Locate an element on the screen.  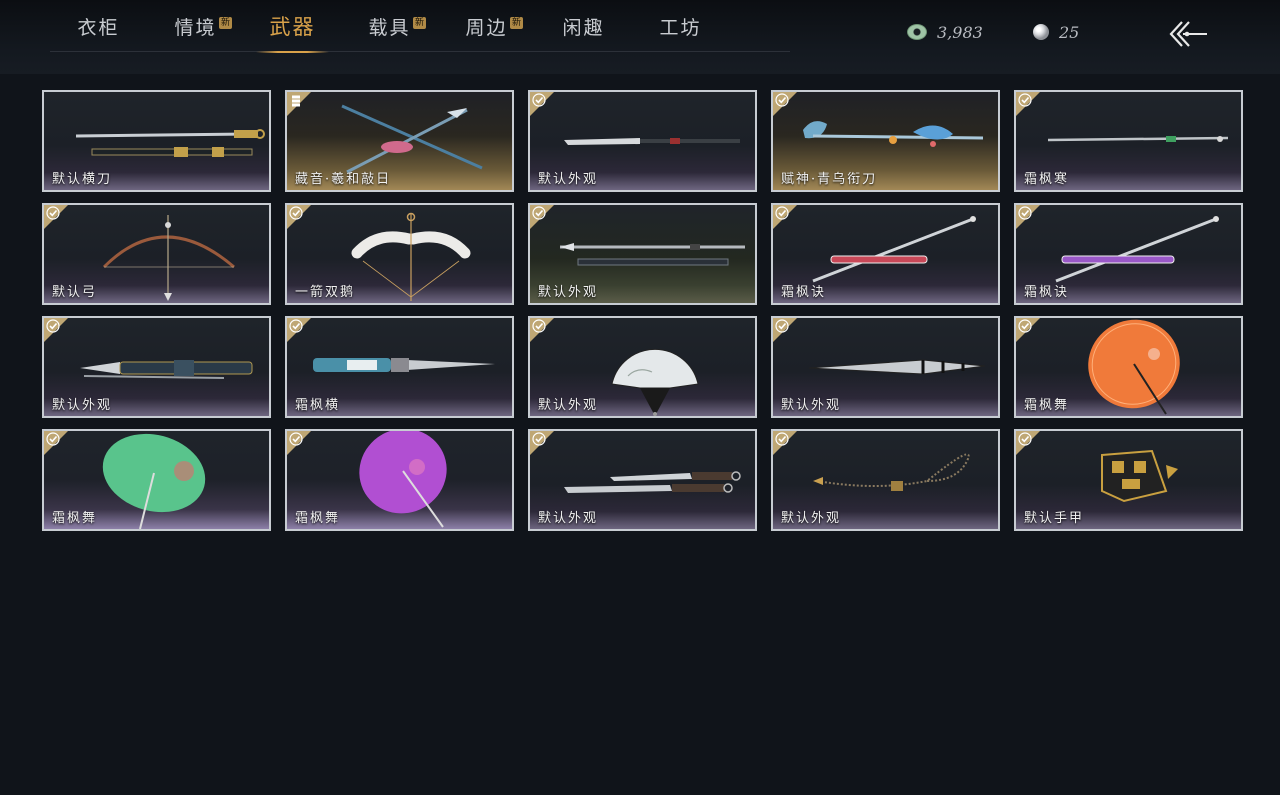
tab-4: 周边新 is located at coordinates (486, 26).